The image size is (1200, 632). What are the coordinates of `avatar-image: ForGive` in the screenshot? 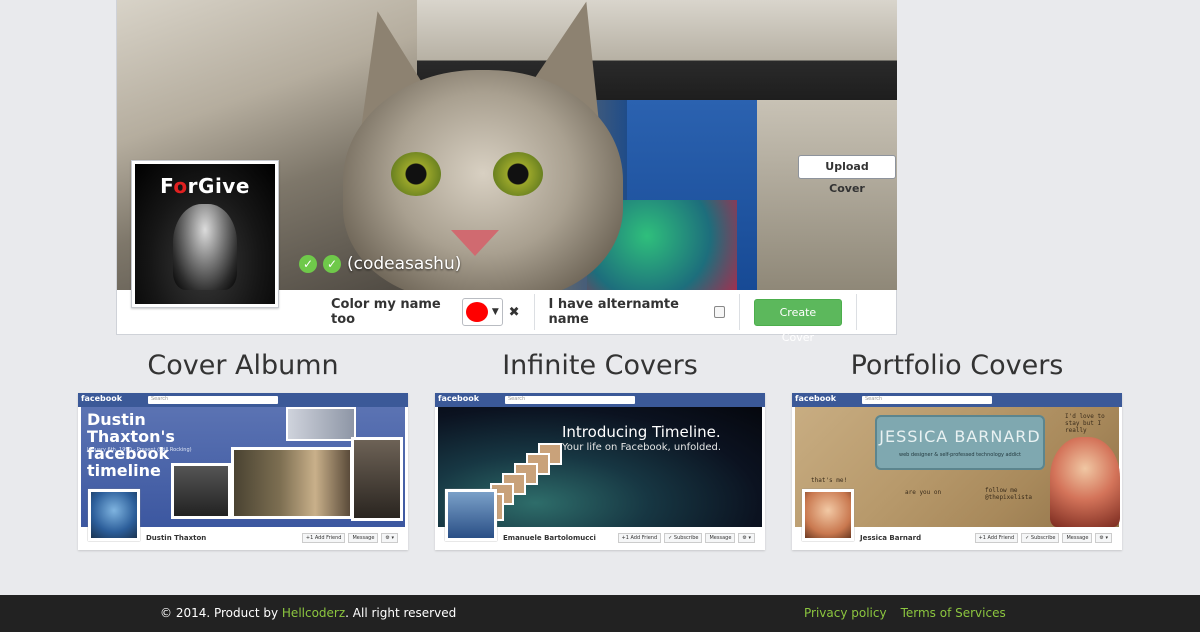 It's located at (205, 234).